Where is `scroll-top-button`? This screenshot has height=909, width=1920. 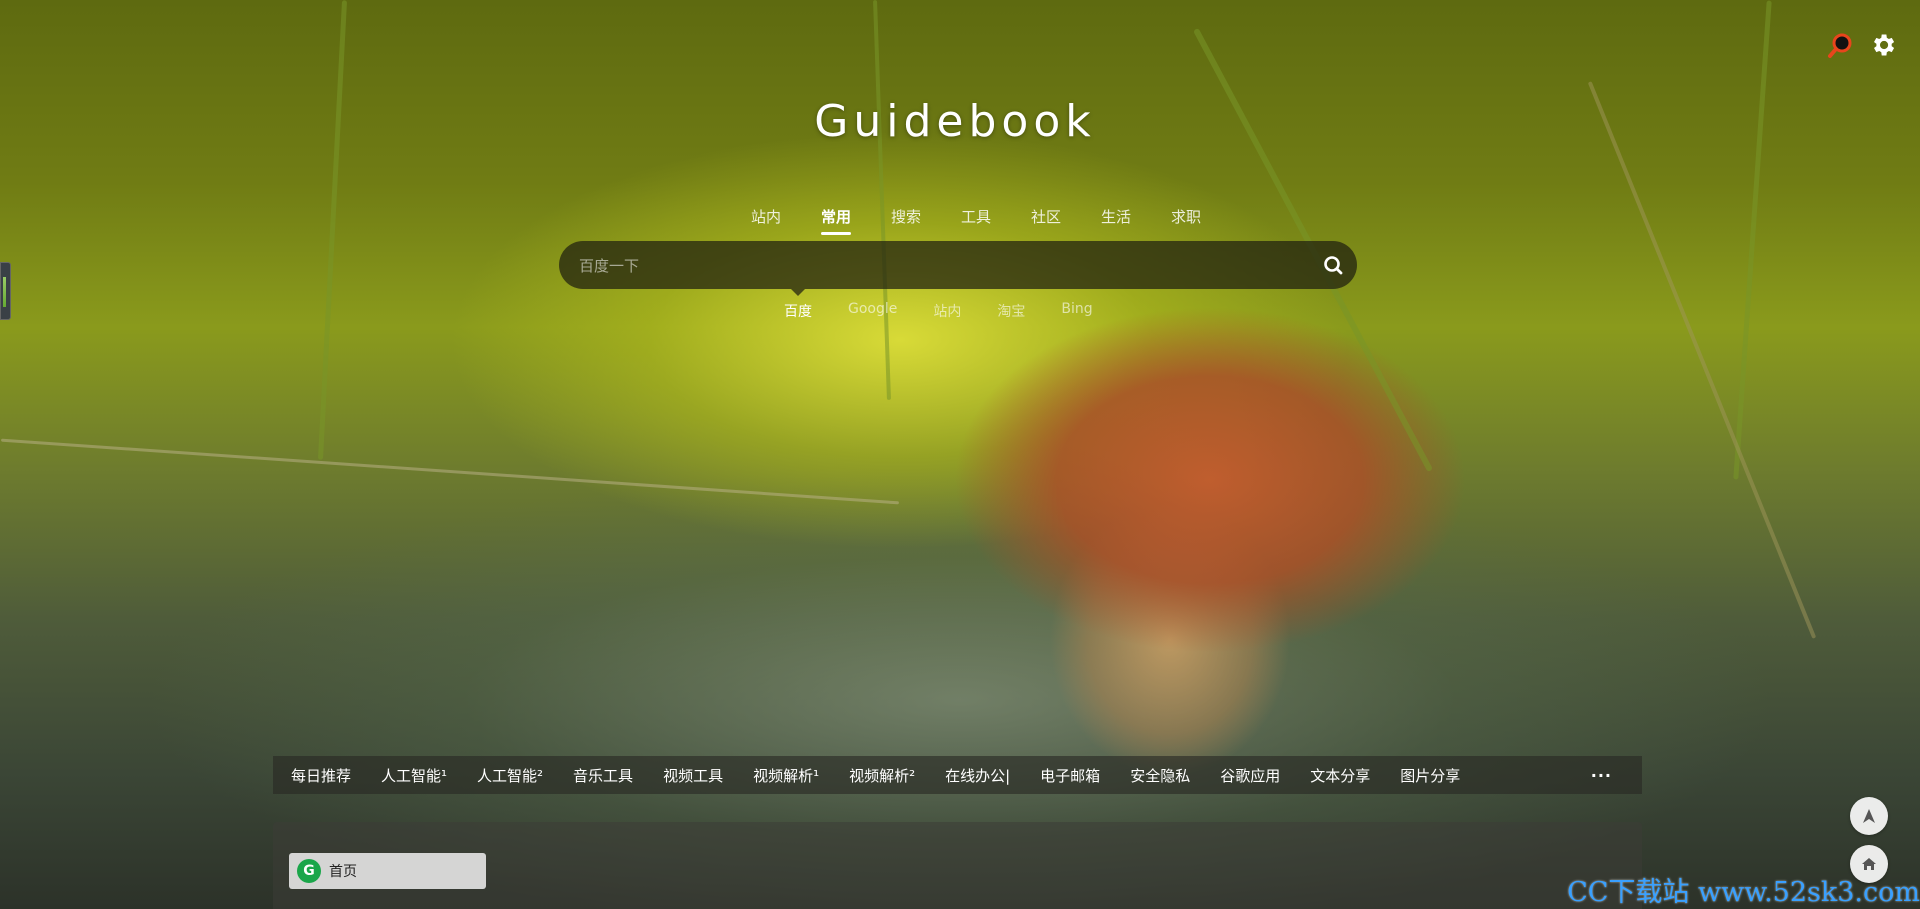 scroll-top-button is located at coordinates (1869, 816).